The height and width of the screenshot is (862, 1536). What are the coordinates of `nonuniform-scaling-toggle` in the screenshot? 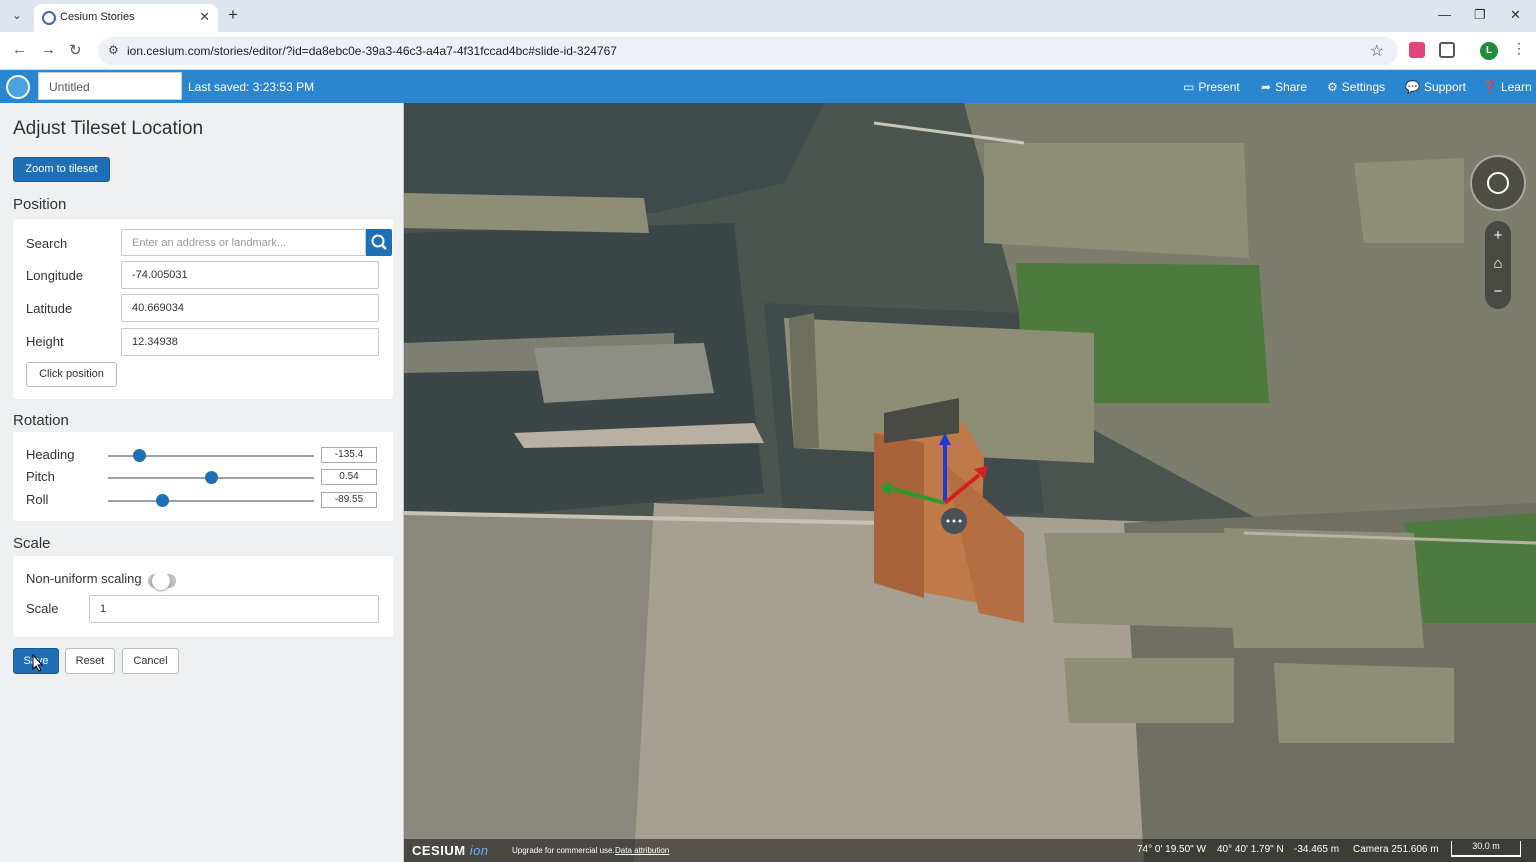 It's located at (162, 581).